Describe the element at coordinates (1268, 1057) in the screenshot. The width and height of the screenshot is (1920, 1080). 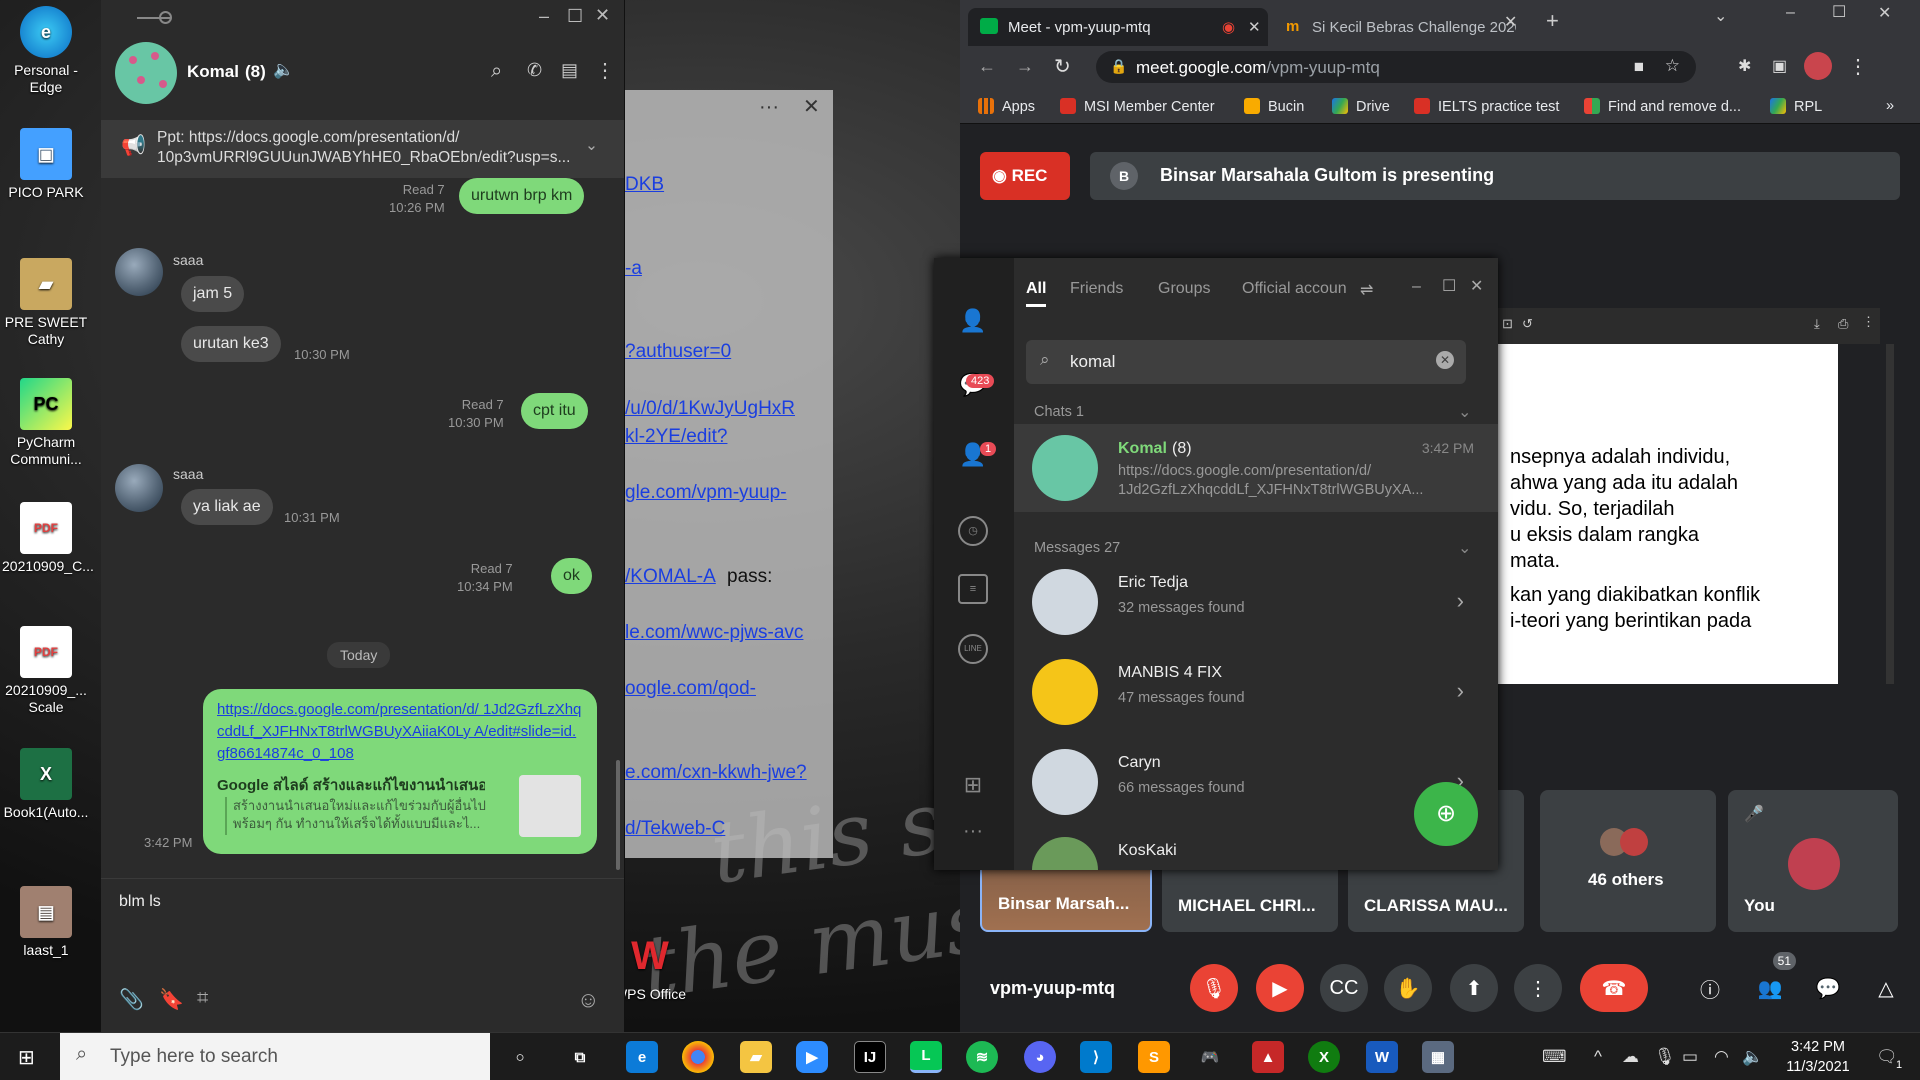
I see `game-icon: ▲` at that location.